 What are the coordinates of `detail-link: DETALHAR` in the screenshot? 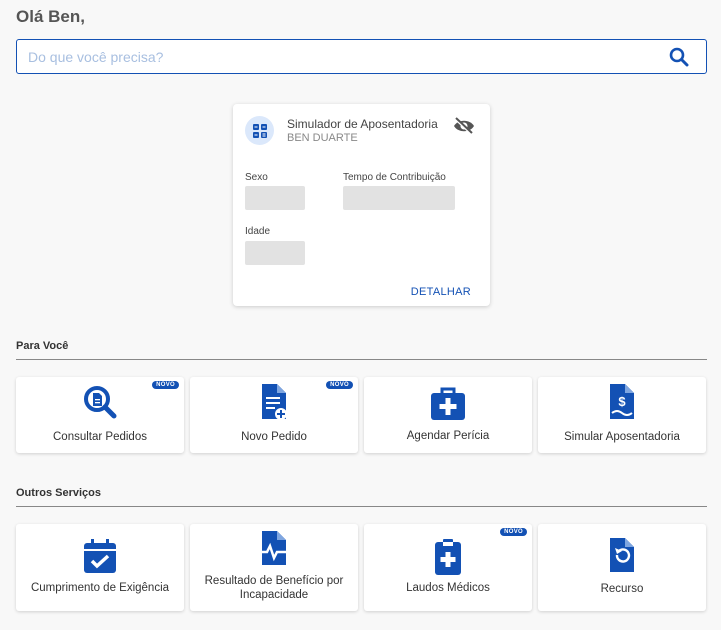 It's located at (441, 292).